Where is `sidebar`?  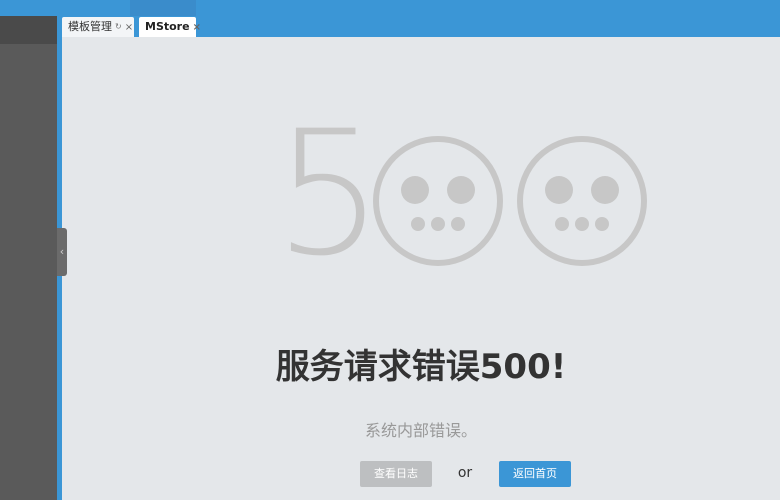
sidebar is located at coordinates (28, 258).